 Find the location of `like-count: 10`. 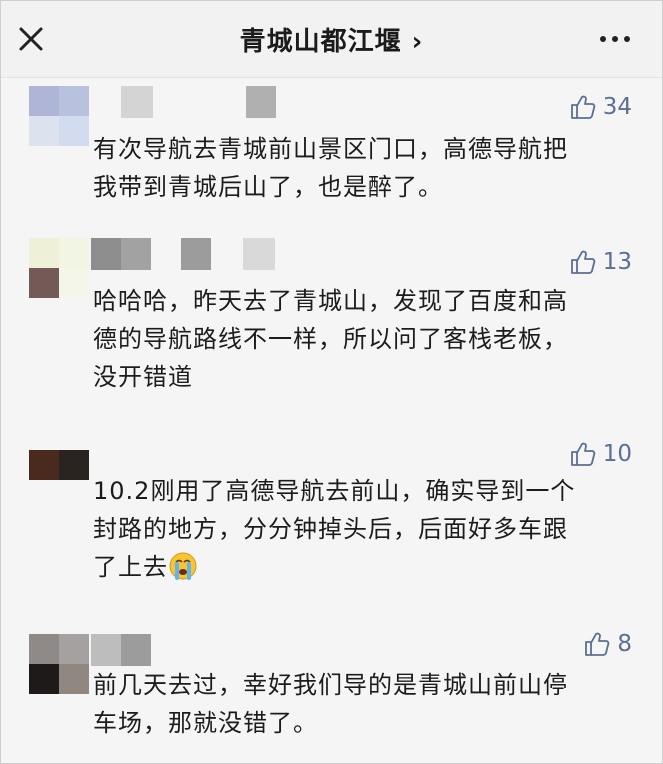

like-count: 10 is located at coordinates (617, 454).